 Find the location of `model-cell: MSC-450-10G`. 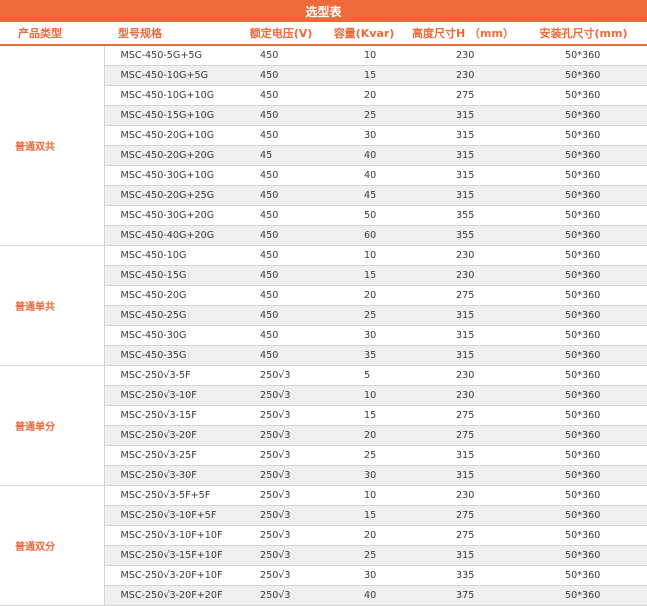

model-cell: MSC-450-10G is located at coordinates (172, 255).